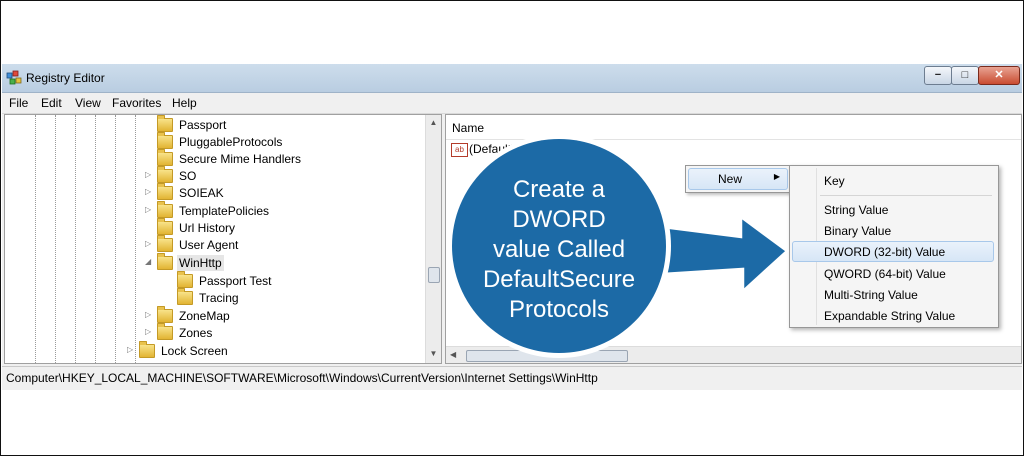 Image resolution: width=1024 pixels, height=456 pixels. Describe the element at coordinates (893, 230) in the screenshot. I see `submenu-item-binary-value: Binary Value` at that location.